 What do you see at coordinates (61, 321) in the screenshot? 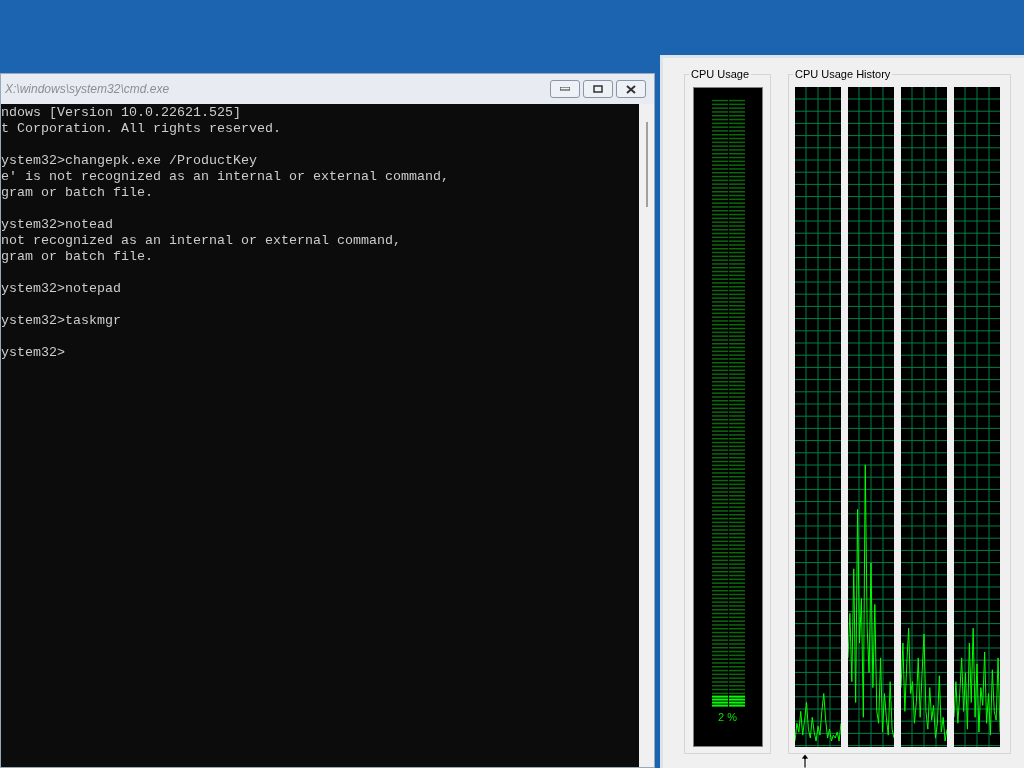
I see `console-line: ystem32>taskmgr` at bounding box center [61, 321].